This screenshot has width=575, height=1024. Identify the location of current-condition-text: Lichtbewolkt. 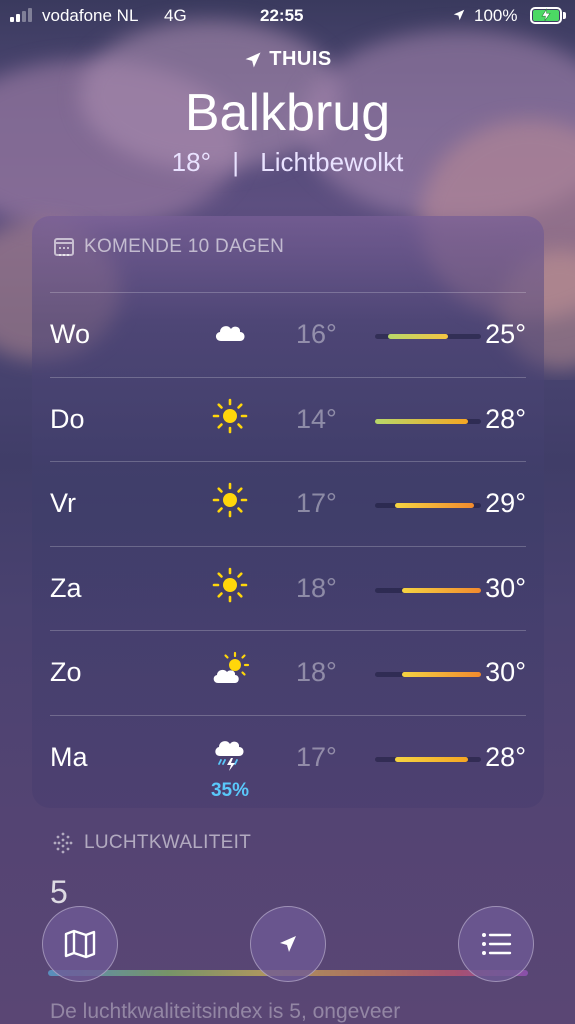
(332, 162).